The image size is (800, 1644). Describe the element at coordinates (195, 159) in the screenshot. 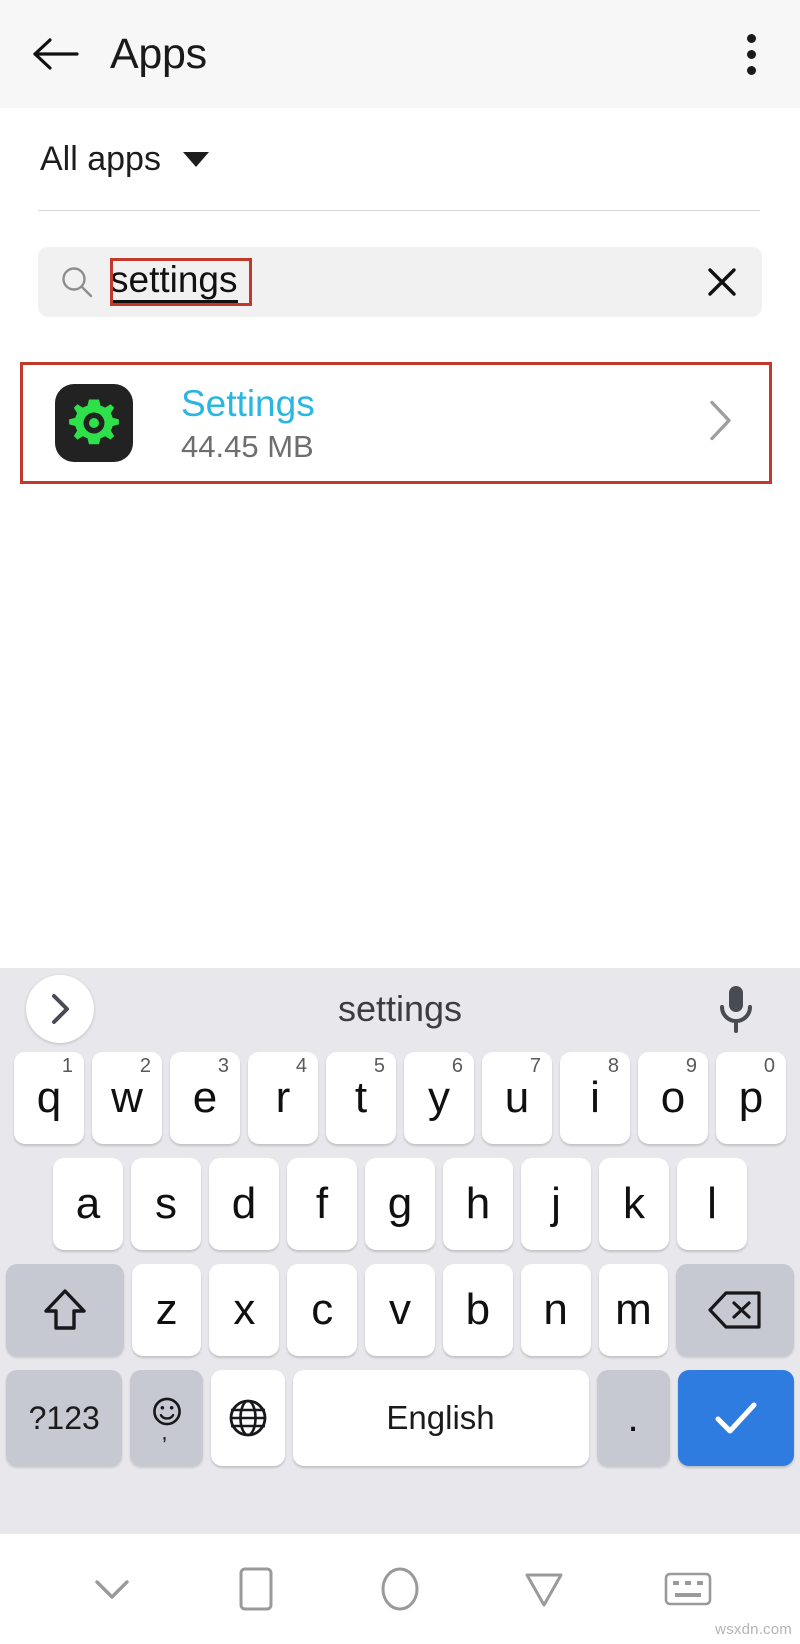

I see `caret-down-icon` at that location.